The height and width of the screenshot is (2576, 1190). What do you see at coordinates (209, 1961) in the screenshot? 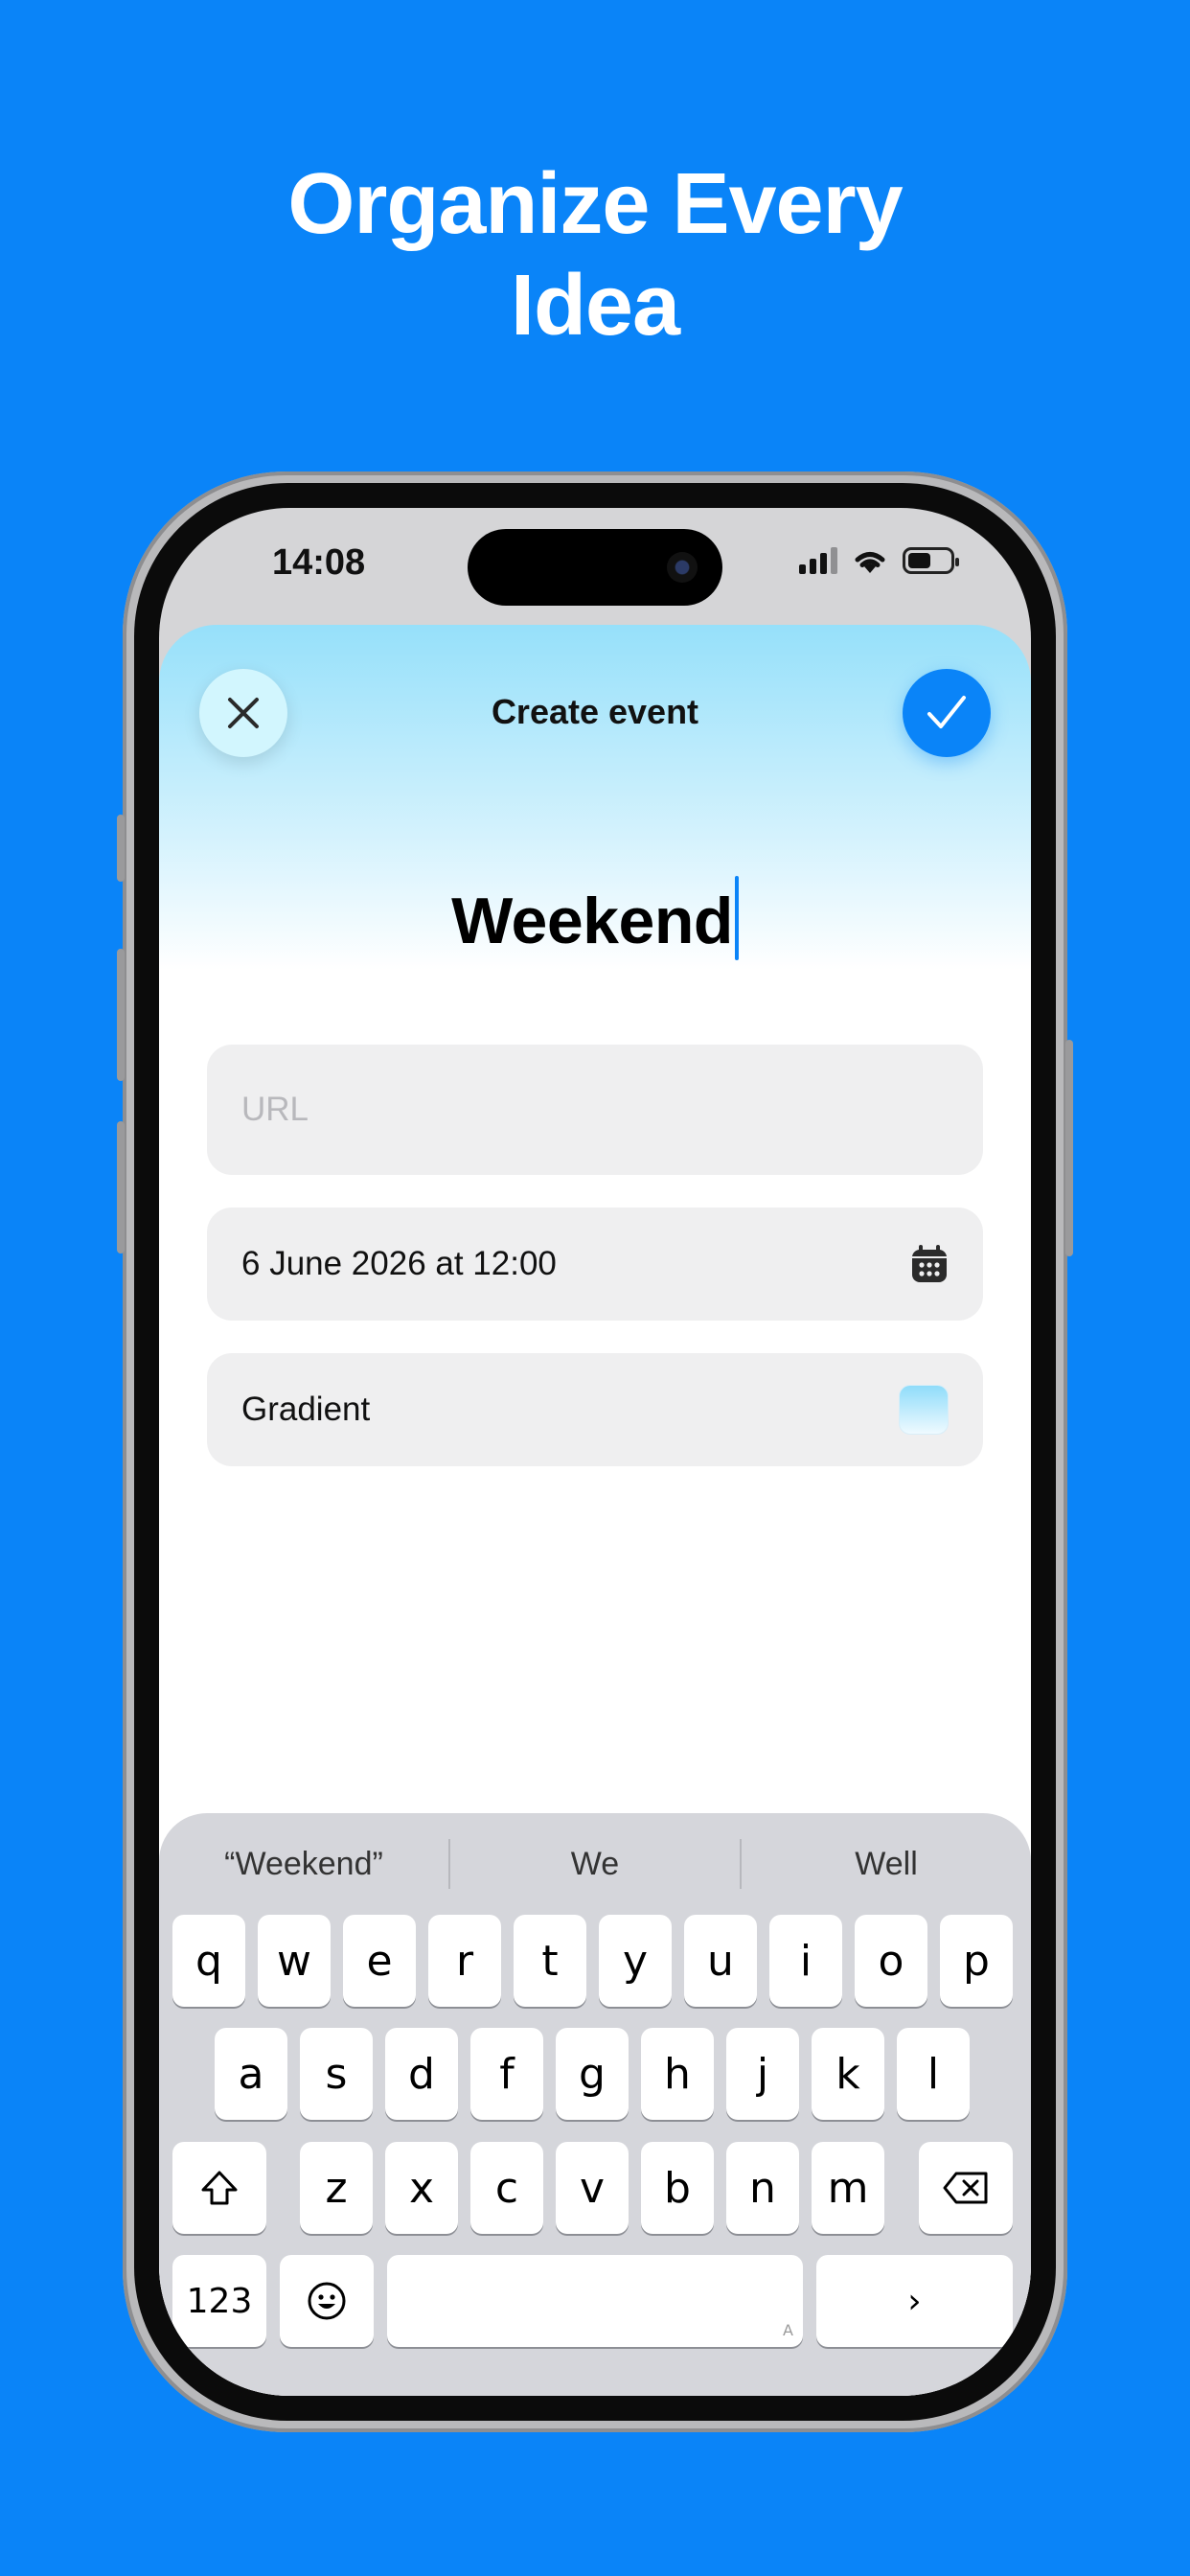
I see `key-q: q` at bounding box center [209, 1961].